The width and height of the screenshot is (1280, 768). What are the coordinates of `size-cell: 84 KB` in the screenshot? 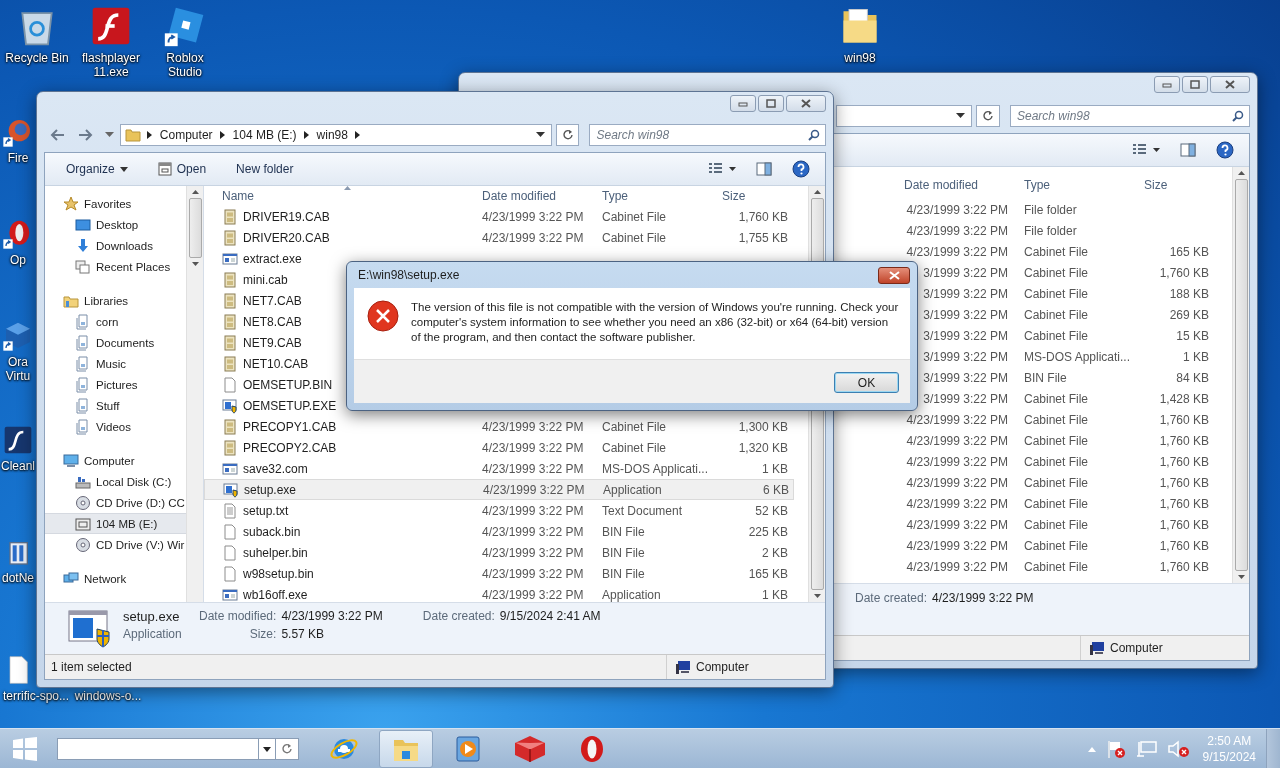 It's located at (1192, 377).